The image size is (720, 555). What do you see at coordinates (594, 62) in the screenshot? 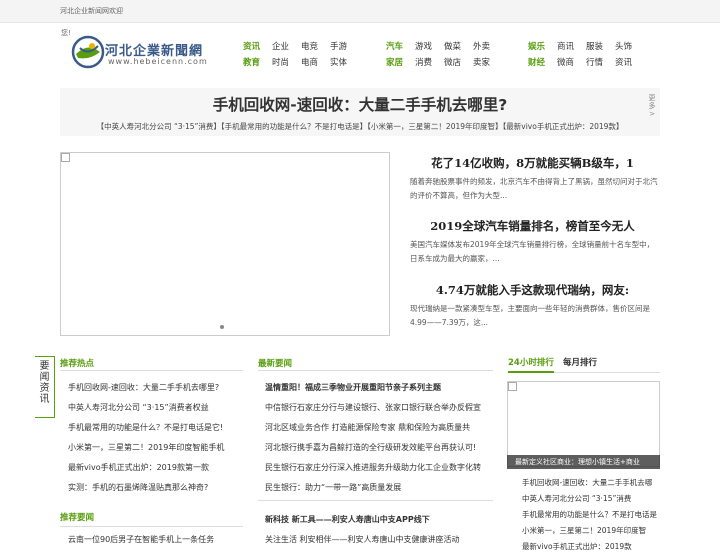
I see `nav-item: 行情` at bounding box center [594, 62].